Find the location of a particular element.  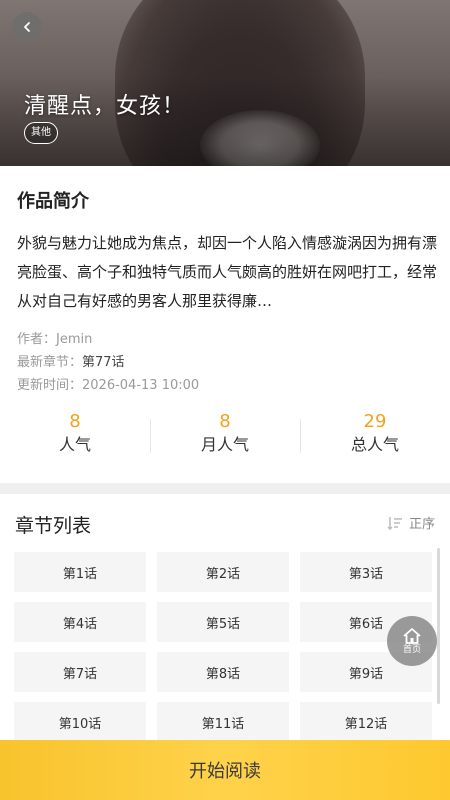

stat-monthly-popularity: 8 月人气 is located at coordinates (225, 436).